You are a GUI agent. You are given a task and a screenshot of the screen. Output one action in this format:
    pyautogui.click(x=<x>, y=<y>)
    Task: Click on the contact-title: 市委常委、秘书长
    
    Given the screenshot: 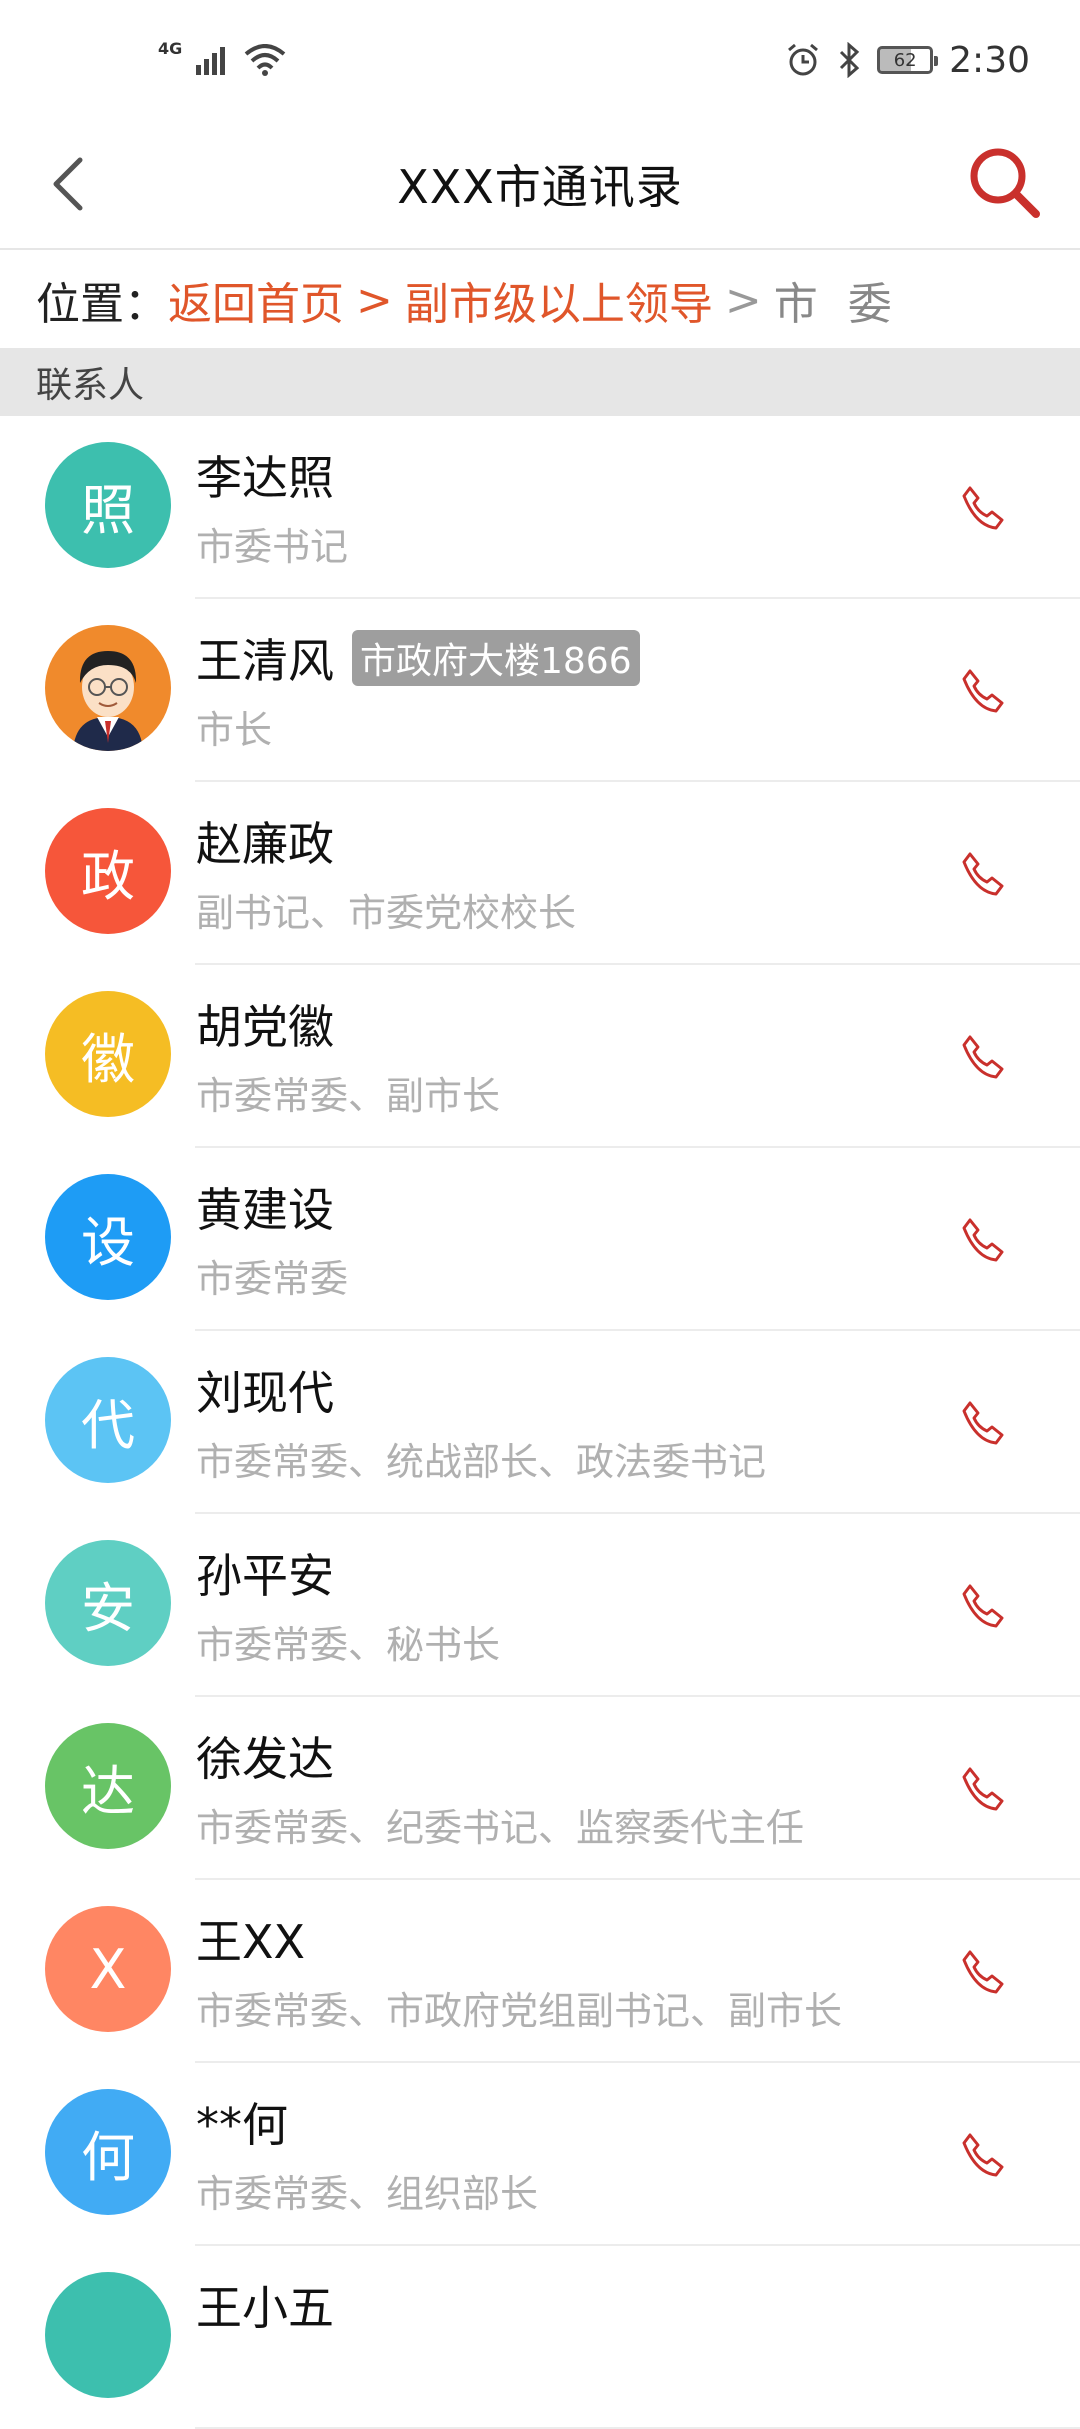 What is the action you would take?
    pyautogui.click(x=348, y=1645)
    